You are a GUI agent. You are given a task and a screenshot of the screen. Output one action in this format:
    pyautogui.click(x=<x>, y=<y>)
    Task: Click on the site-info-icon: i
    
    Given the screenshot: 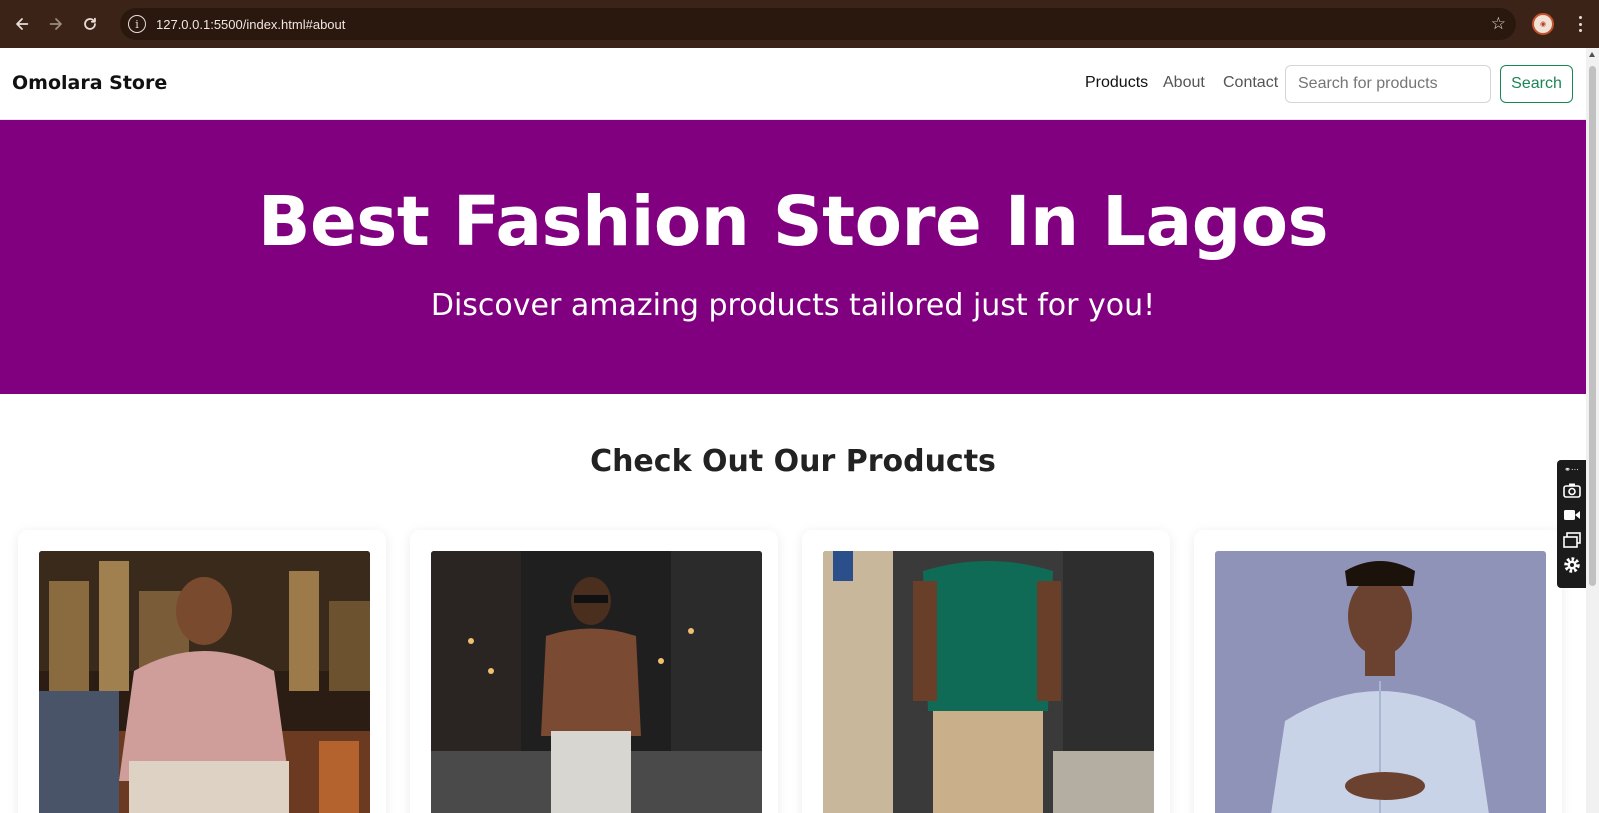 What is the action you would take?
    pyautogui.click(x=137, y=24)
    